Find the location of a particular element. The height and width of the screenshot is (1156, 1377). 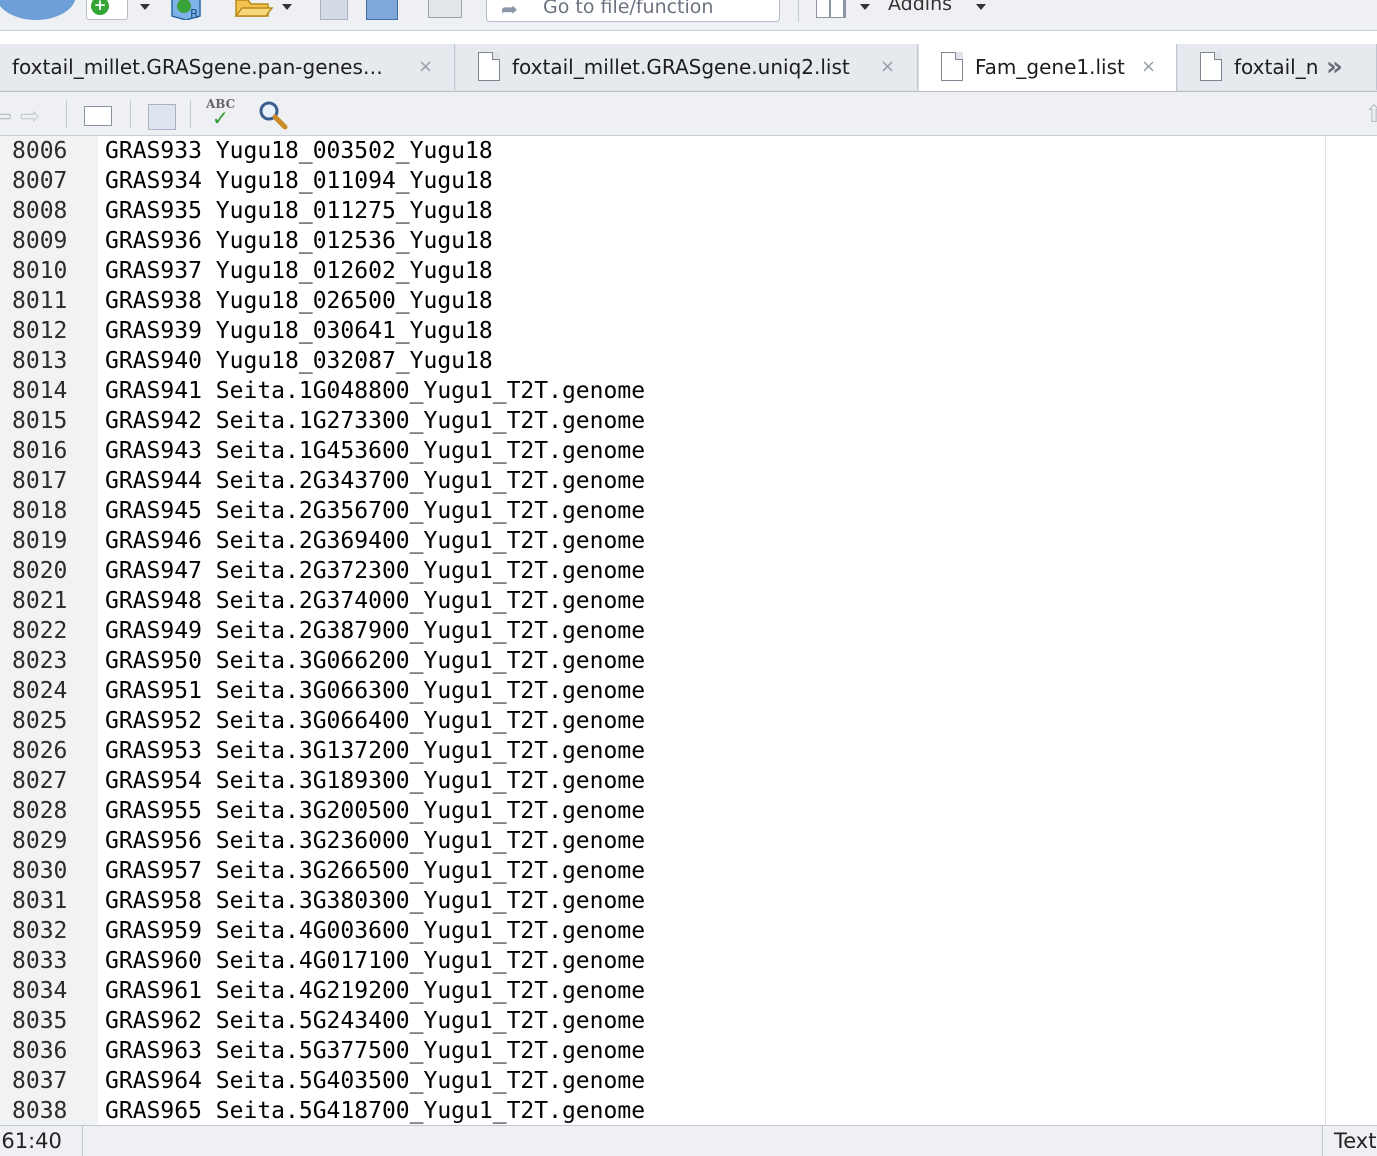

open-folder-icon is located at coordinates (254, 9).